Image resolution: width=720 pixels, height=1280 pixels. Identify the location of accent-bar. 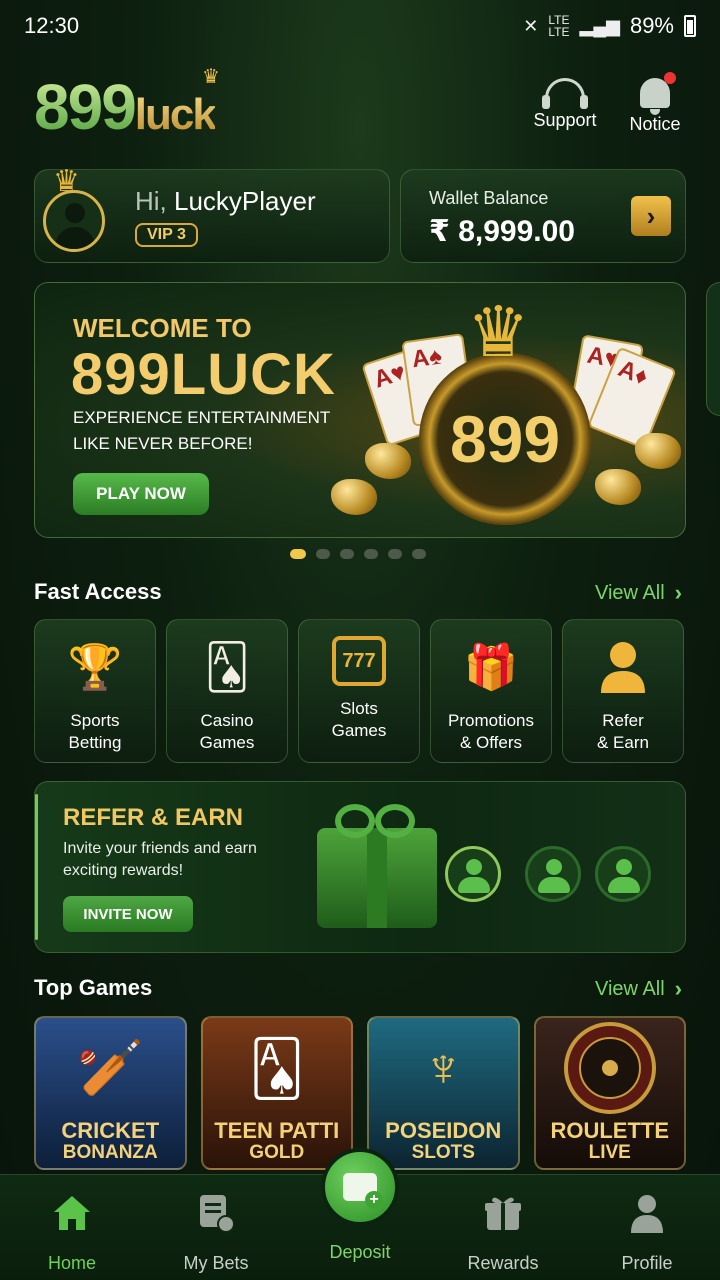
(36, 867).